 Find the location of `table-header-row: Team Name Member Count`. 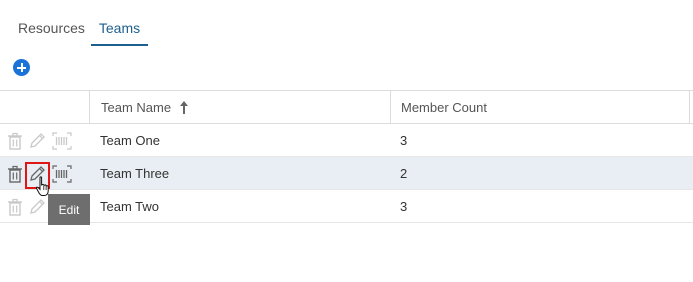

table-header-row: Team Name Member Count is located at coordinates (346, 107).